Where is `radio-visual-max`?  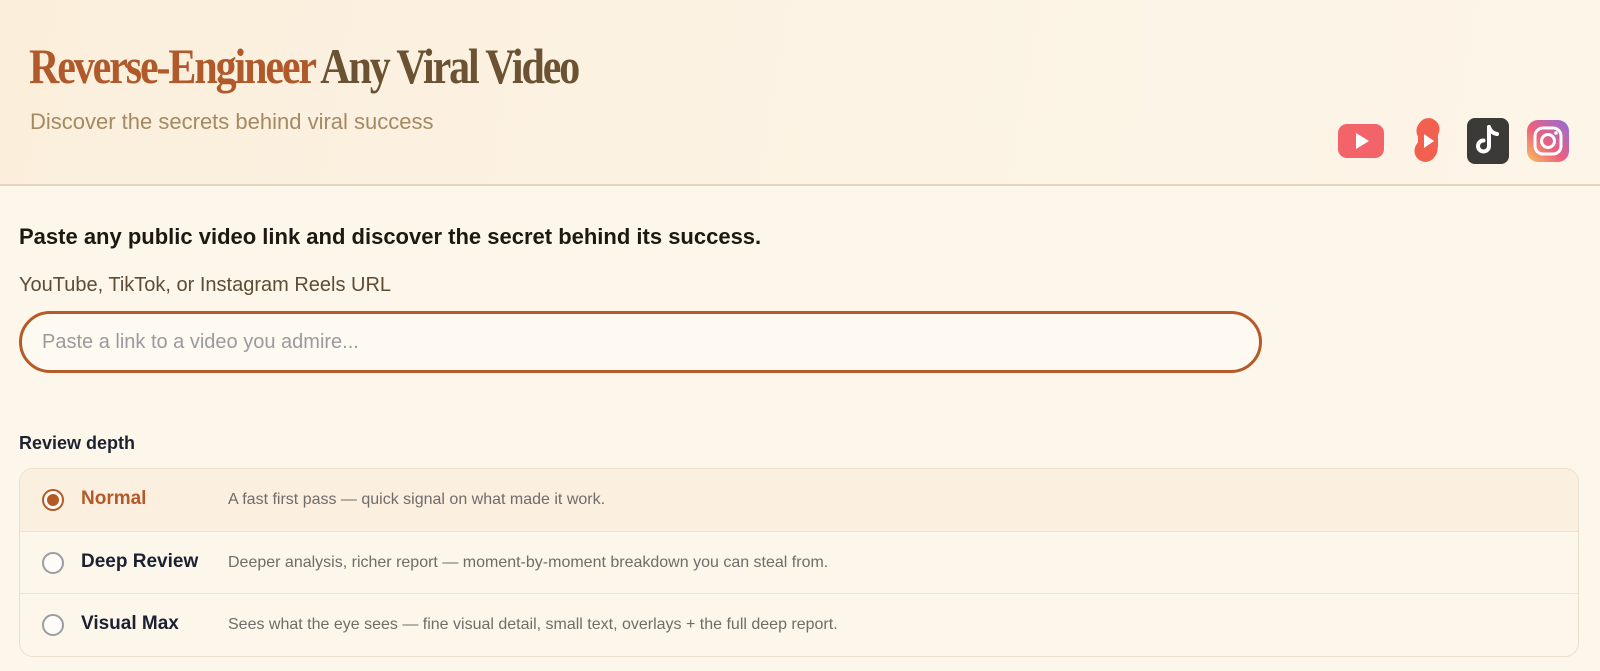
radio-visual-max is located at coordinates (53, 625).